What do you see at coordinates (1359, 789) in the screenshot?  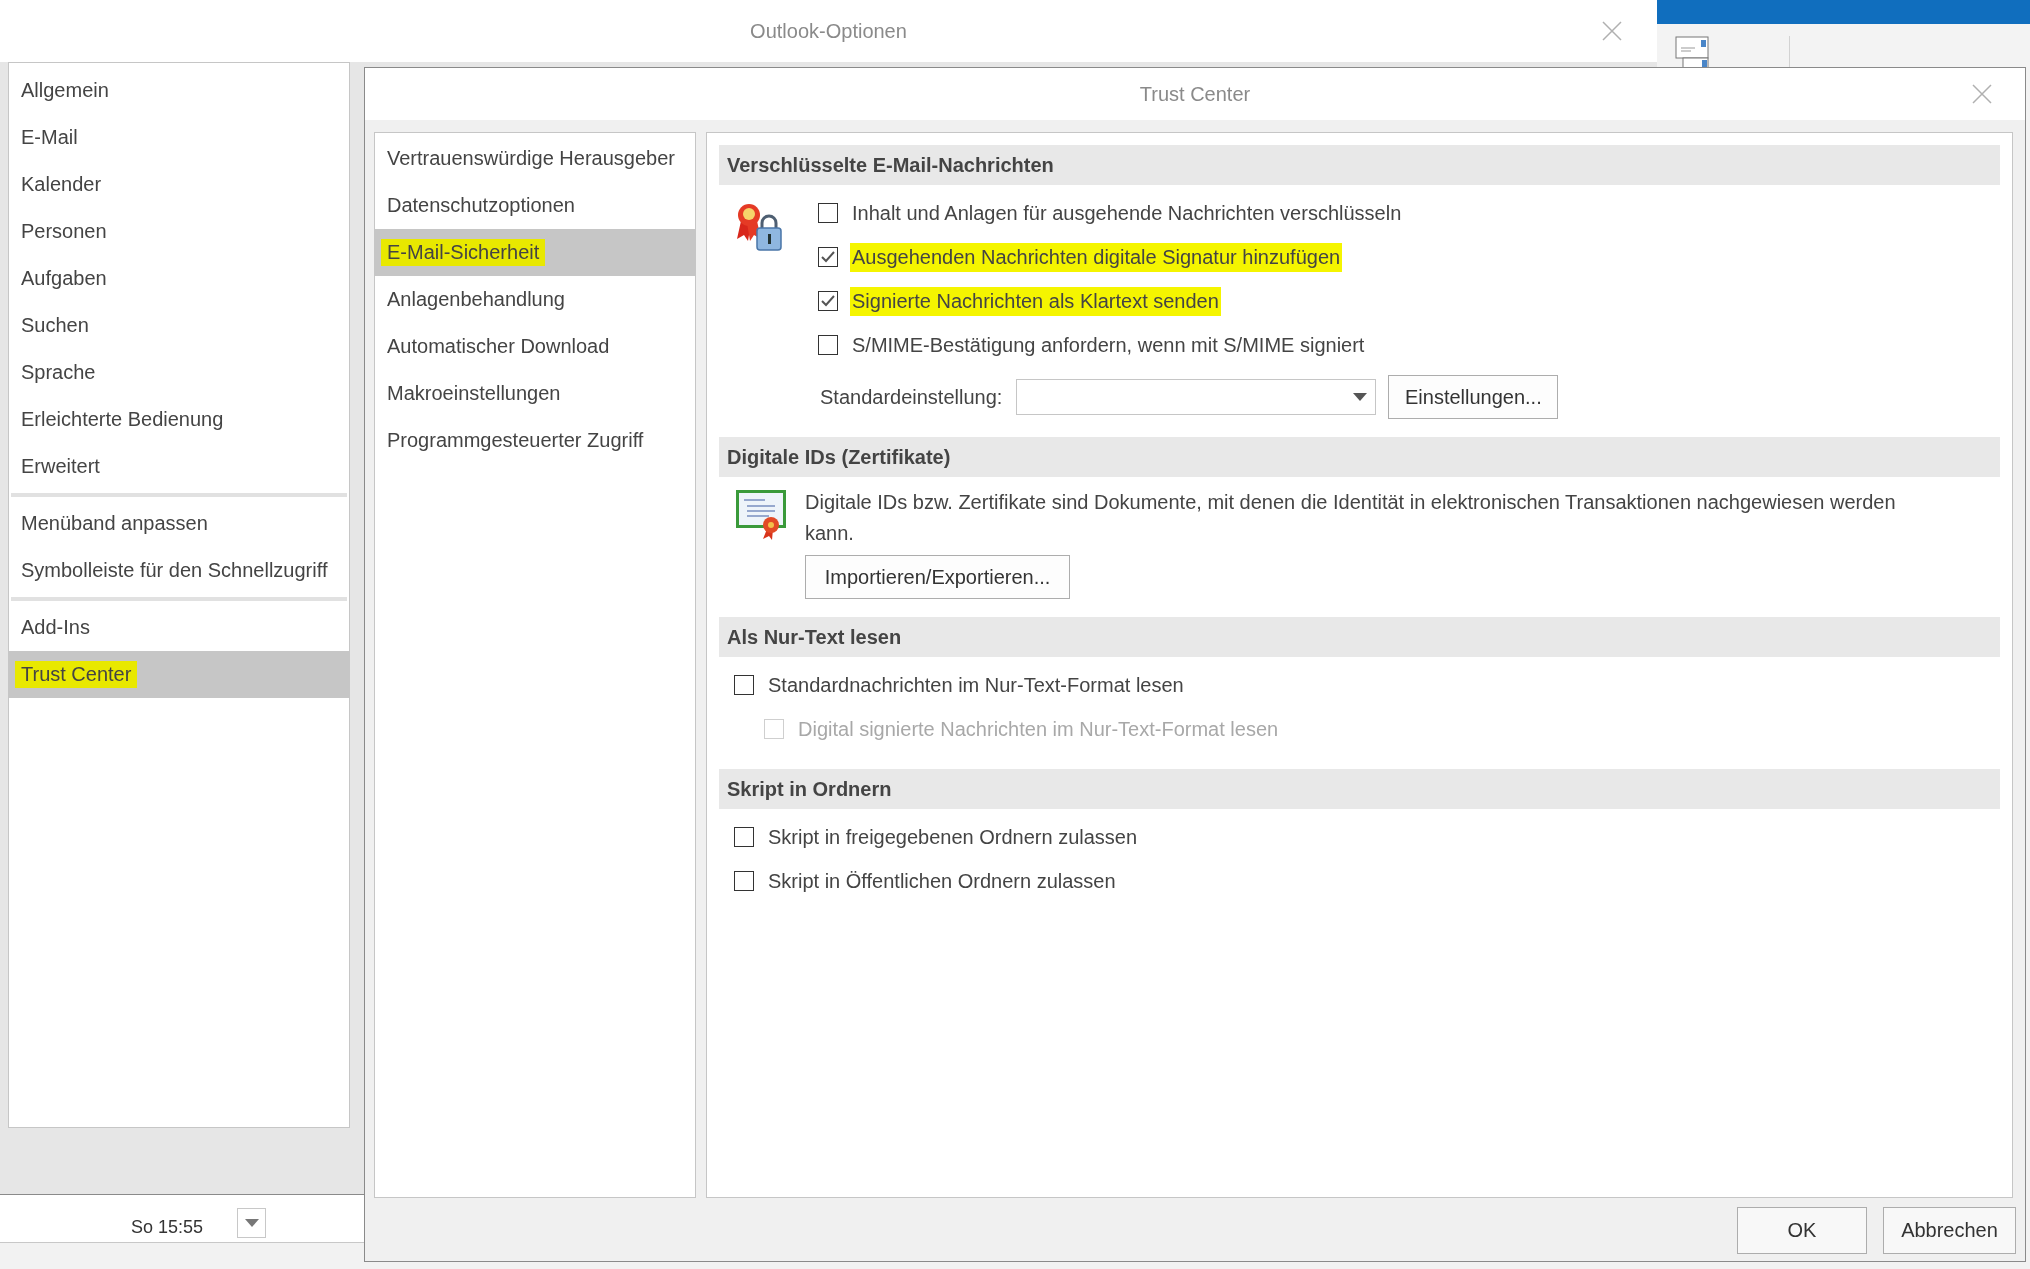 I see `section-header: Skript in Ordnern` at bounding box center [1359, 789].